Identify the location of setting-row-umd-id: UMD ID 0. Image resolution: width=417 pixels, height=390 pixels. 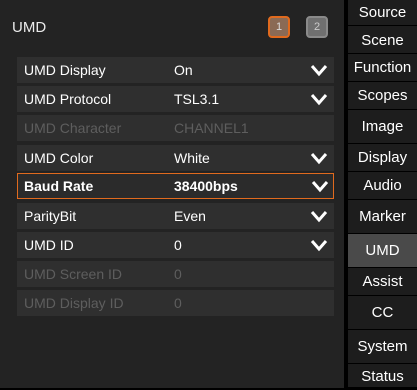
(175, 245).